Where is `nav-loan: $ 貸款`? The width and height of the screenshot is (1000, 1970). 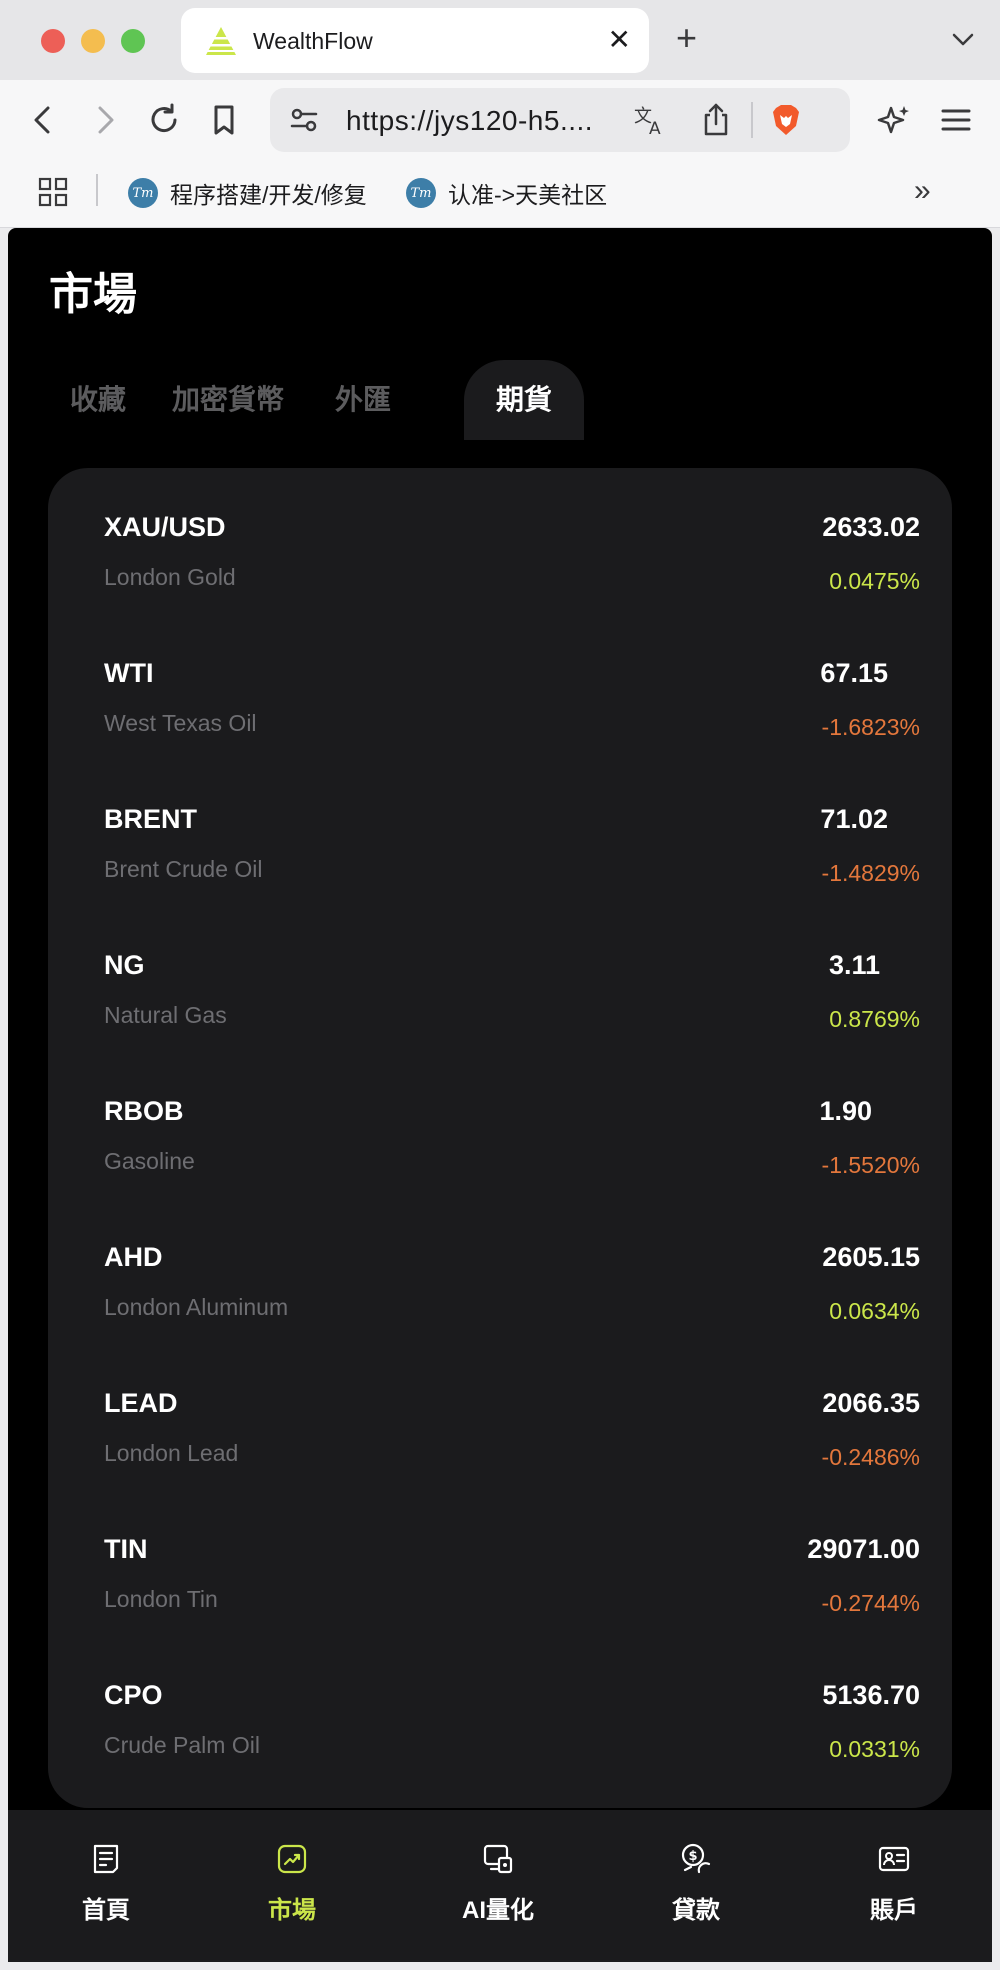
nav-loan: $ 貸款 is located at coordinates (696, 1886).